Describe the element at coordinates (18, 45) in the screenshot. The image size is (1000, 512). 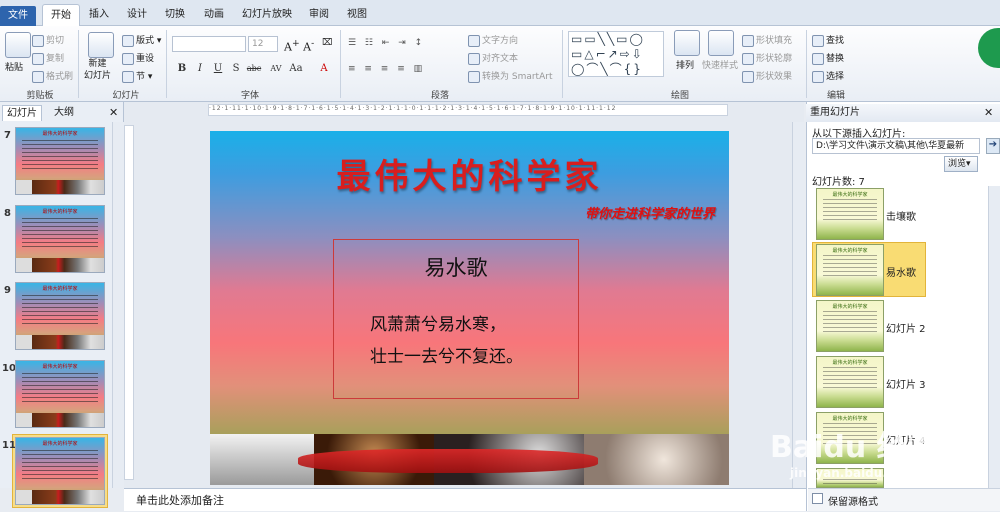
I see `paste-icon` at that location.